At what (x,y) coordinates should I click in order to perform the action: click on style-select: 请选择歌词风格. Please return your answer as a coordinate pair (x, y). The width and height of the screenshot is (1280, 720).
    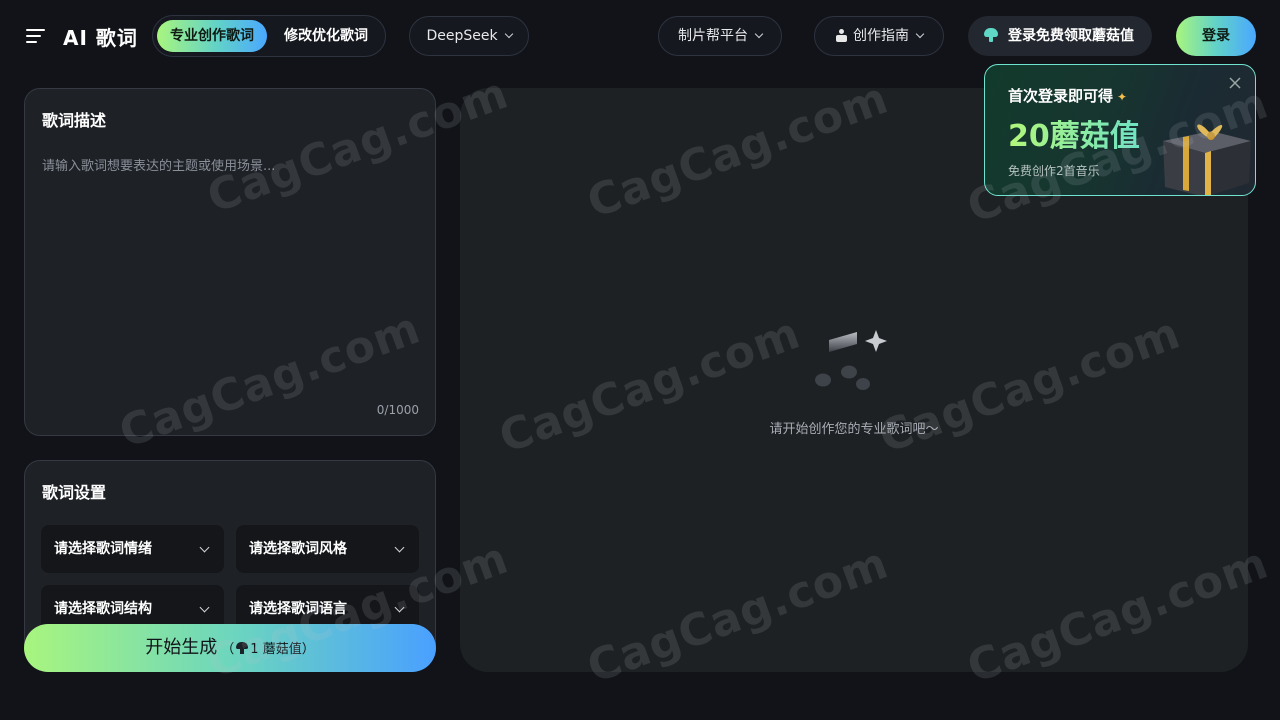
    Looking at the image, I should click on (327, 549).